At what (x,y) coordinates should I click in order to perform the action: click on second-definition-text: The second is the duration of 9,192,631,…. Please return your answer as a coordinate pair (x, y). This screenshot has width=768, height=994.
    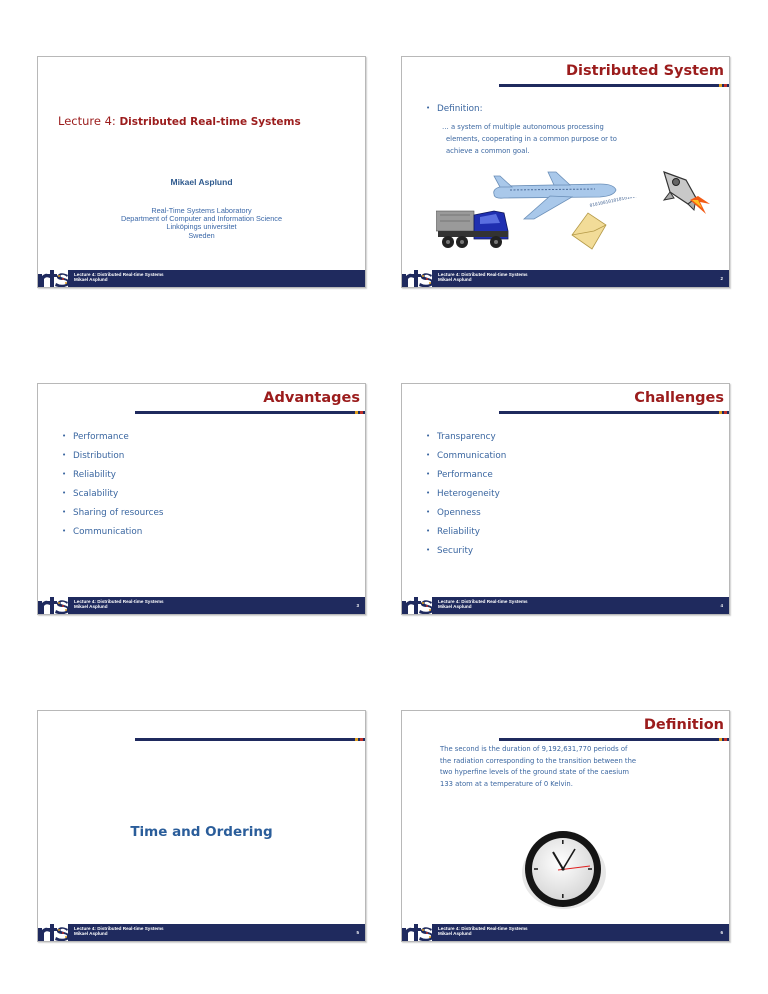
    Looking at the image, I should click on (580, 767).